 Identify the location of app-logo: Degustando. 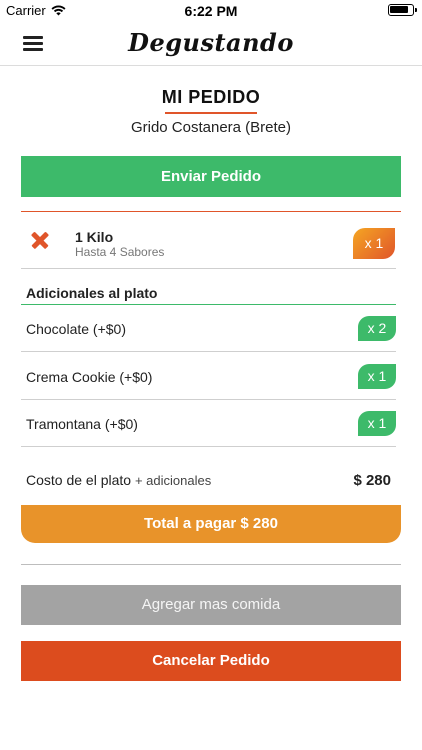
(211, 42).